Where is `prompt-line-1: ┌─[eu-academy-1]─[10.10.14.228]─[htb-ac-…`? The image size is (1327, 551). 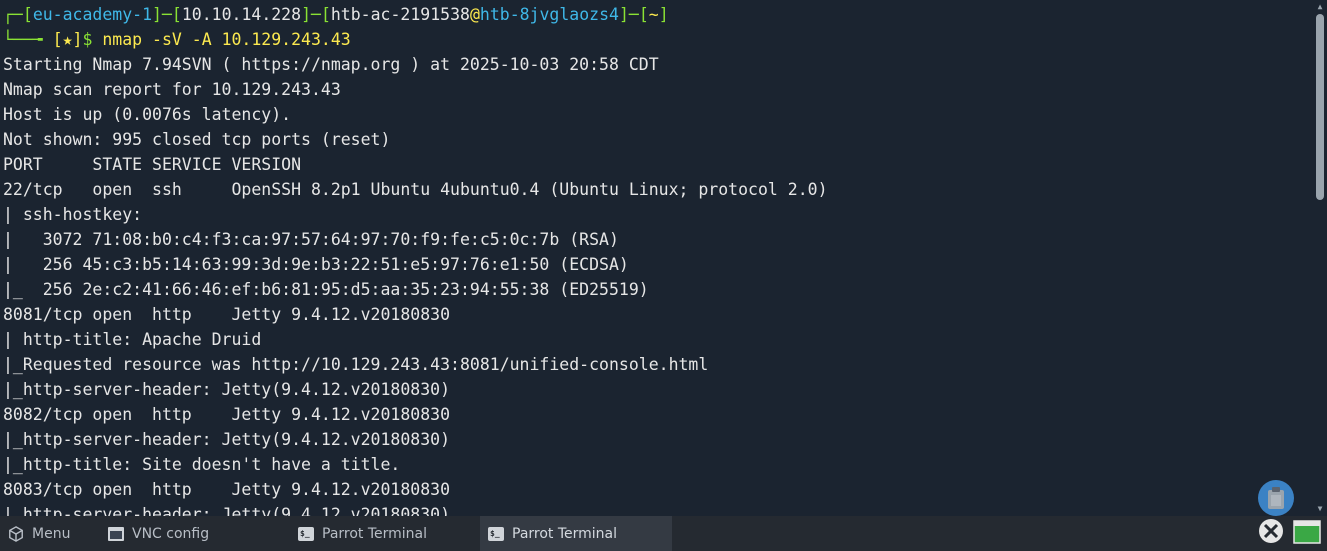
prompt-line-1: ┌─[eu-academy-1]─[10.10.14.228]─[htb-ac-… is located at coordinates (655, 14).